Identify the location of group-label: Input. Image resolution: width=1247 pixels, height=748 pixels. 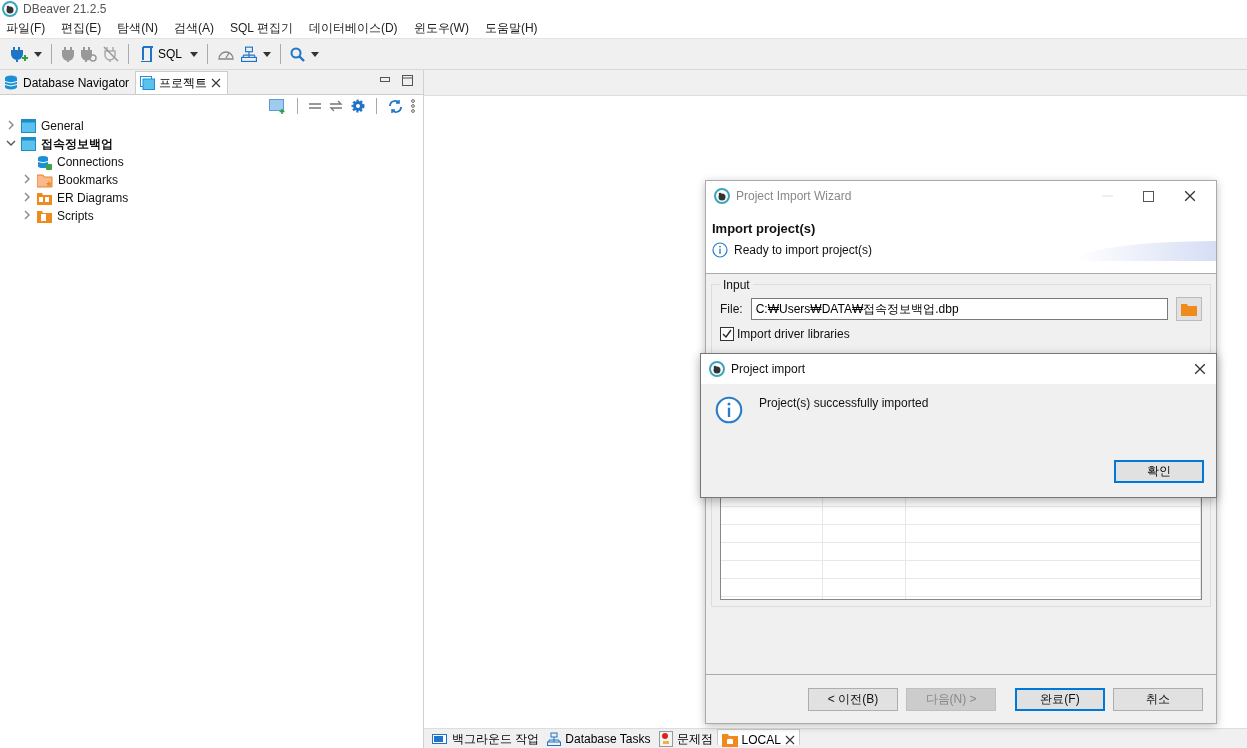
(736, 285).